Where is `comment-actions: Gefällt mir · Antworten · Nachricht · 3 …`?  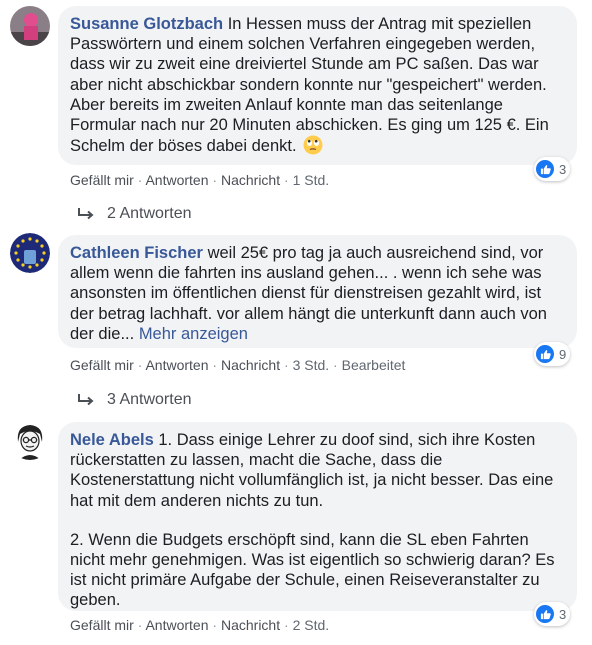
comment-actions: Gefällt mir · Antworten · Nachricht · 3 … is located at coordinates (237, 365).